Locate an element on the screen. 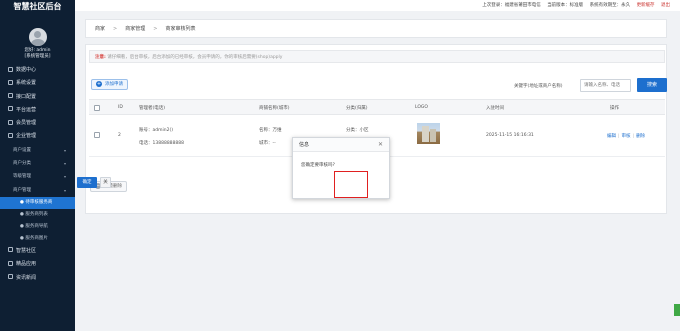  top-bar: 上次登录：福建省莆田市电信 当前版本：标准版 系统有效期至：永久 更新缓存 退出 is located at coordinates (377, 5).